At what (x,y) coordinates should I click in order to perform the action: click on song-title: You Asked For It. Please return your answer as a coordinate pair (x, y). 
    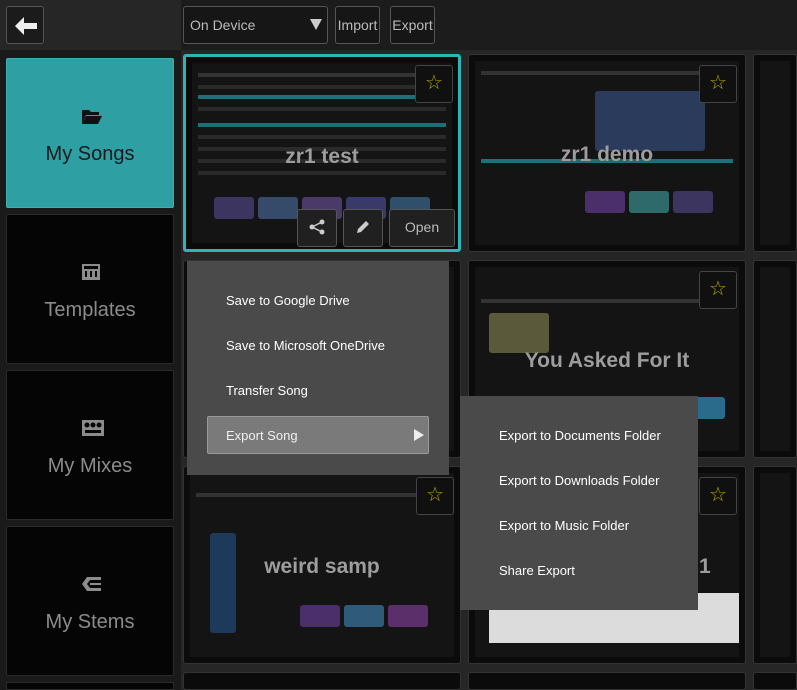
    Looking at the image, I should click on (607, 360).